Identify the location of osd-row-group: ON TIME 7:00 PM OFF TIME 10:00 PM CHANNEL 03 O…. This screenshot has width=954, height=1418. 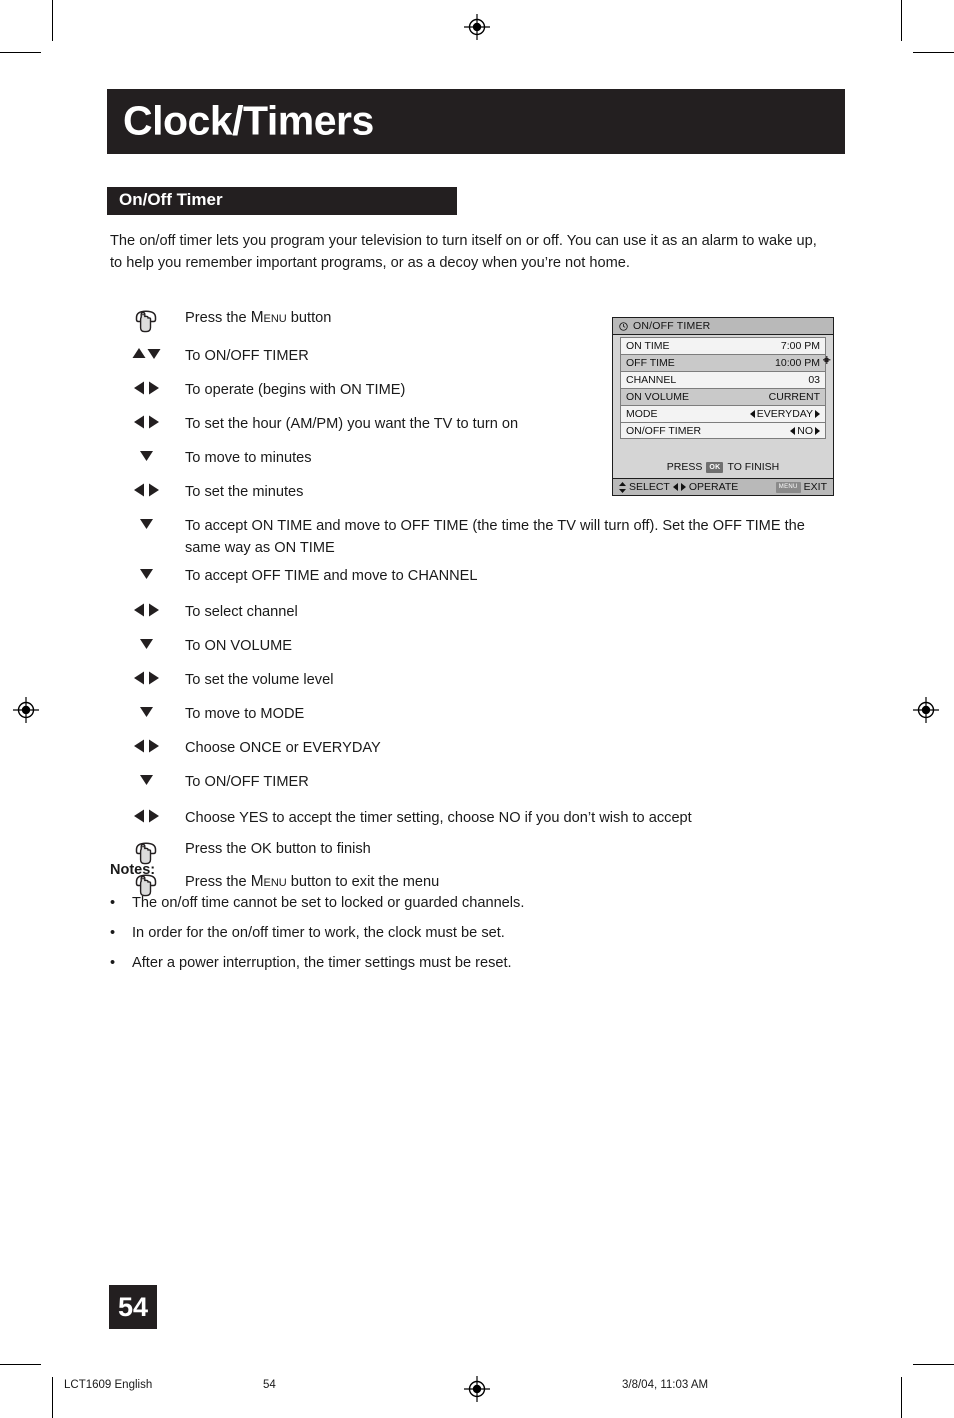
(723, 387).